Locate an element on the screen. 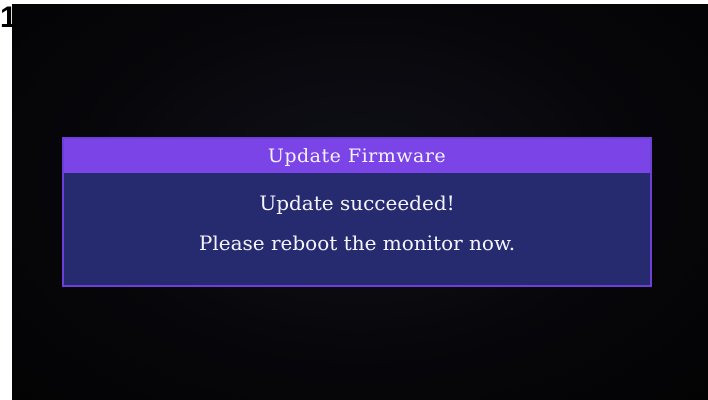 The width and height of the screenshot is (708, 400). status-message: Update succeeded! is located at coordinates (357, 203).